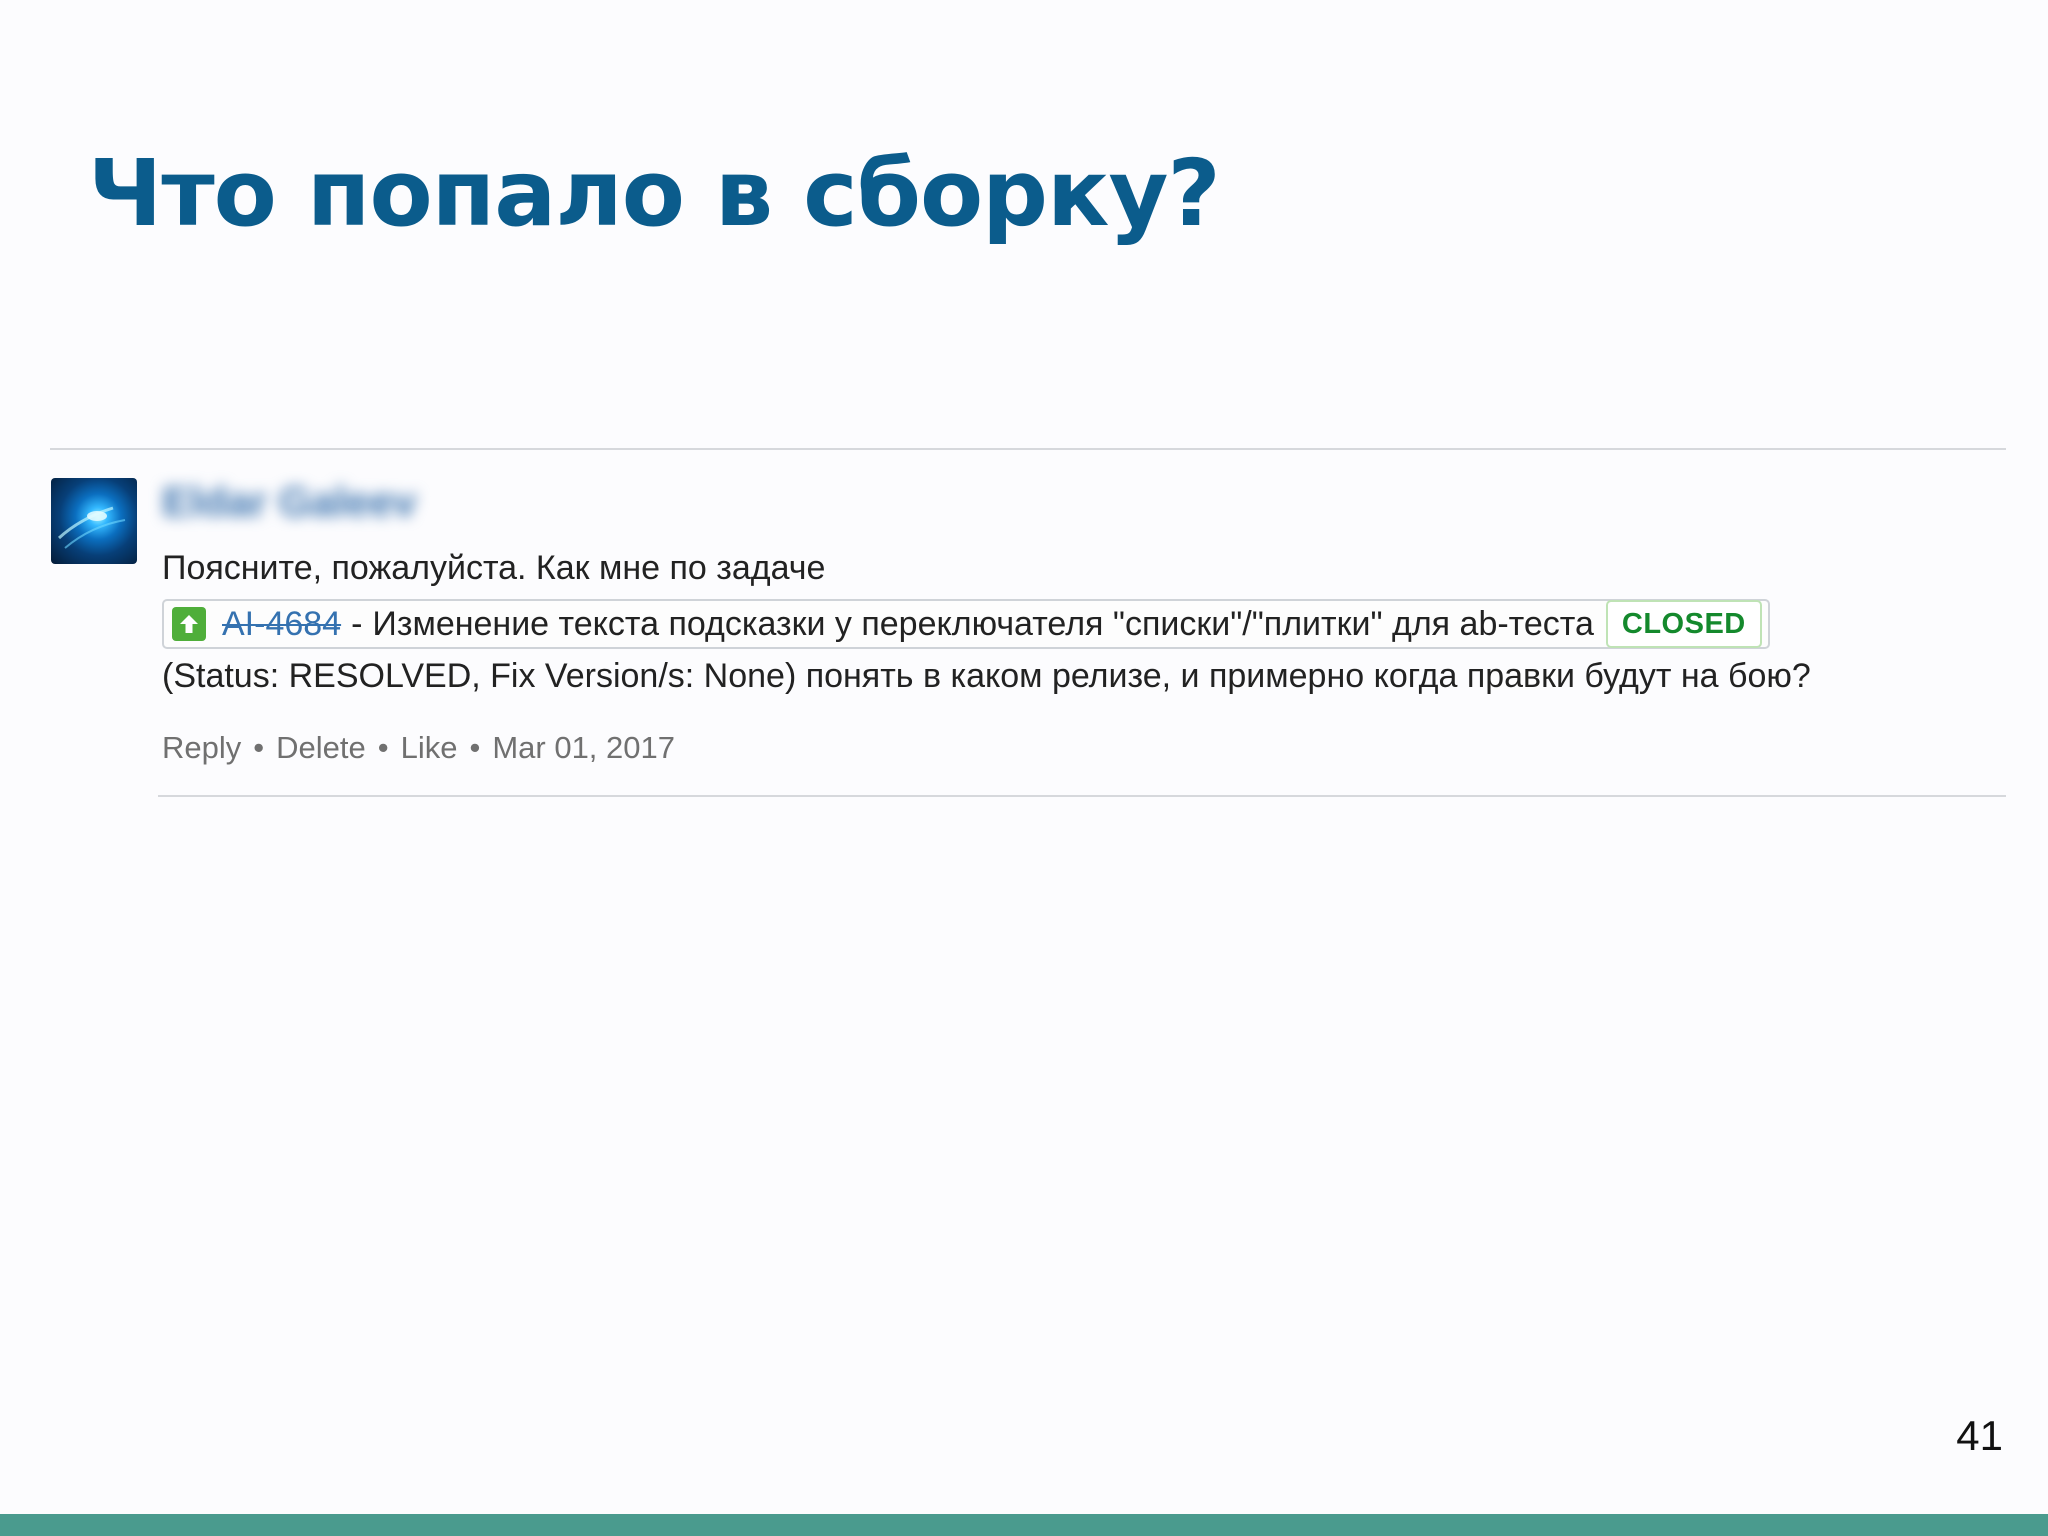 This screenshot has height=1536, width=2048. I want to click on avatar-image-icon, so click(91, 527).